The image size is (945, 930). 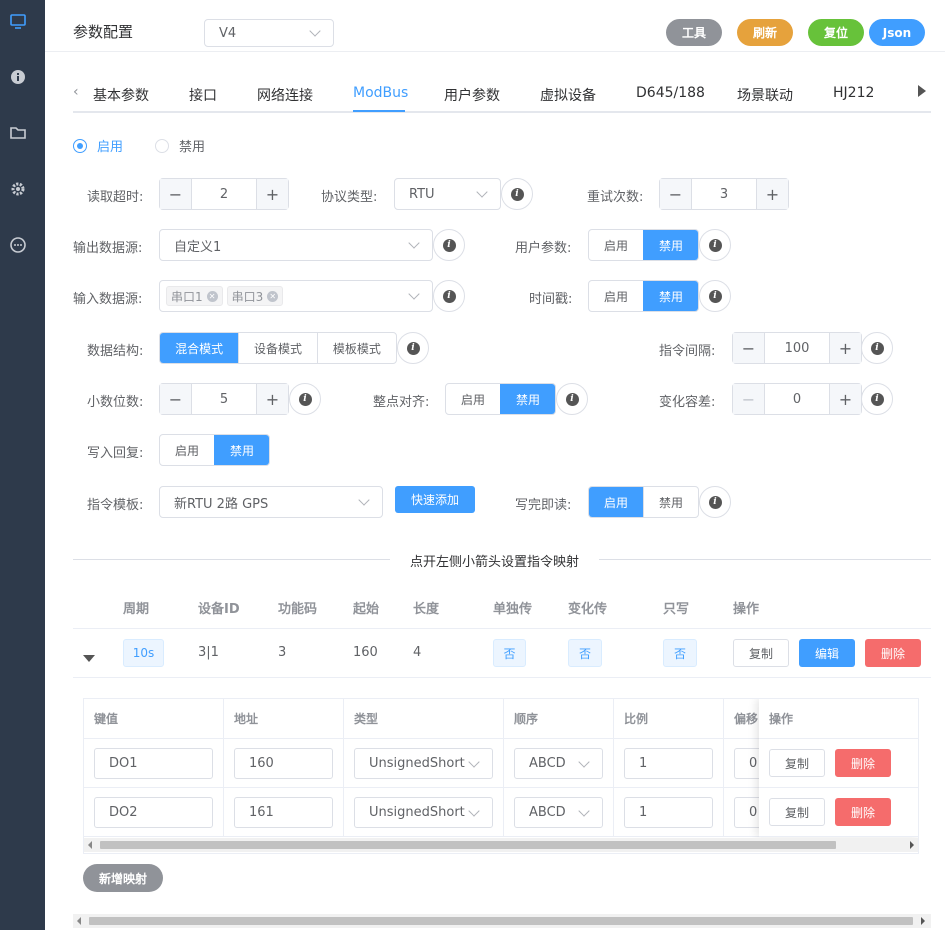 I want to click on tab-scroll-left-icon: ‹, so click(x=76, y=92).